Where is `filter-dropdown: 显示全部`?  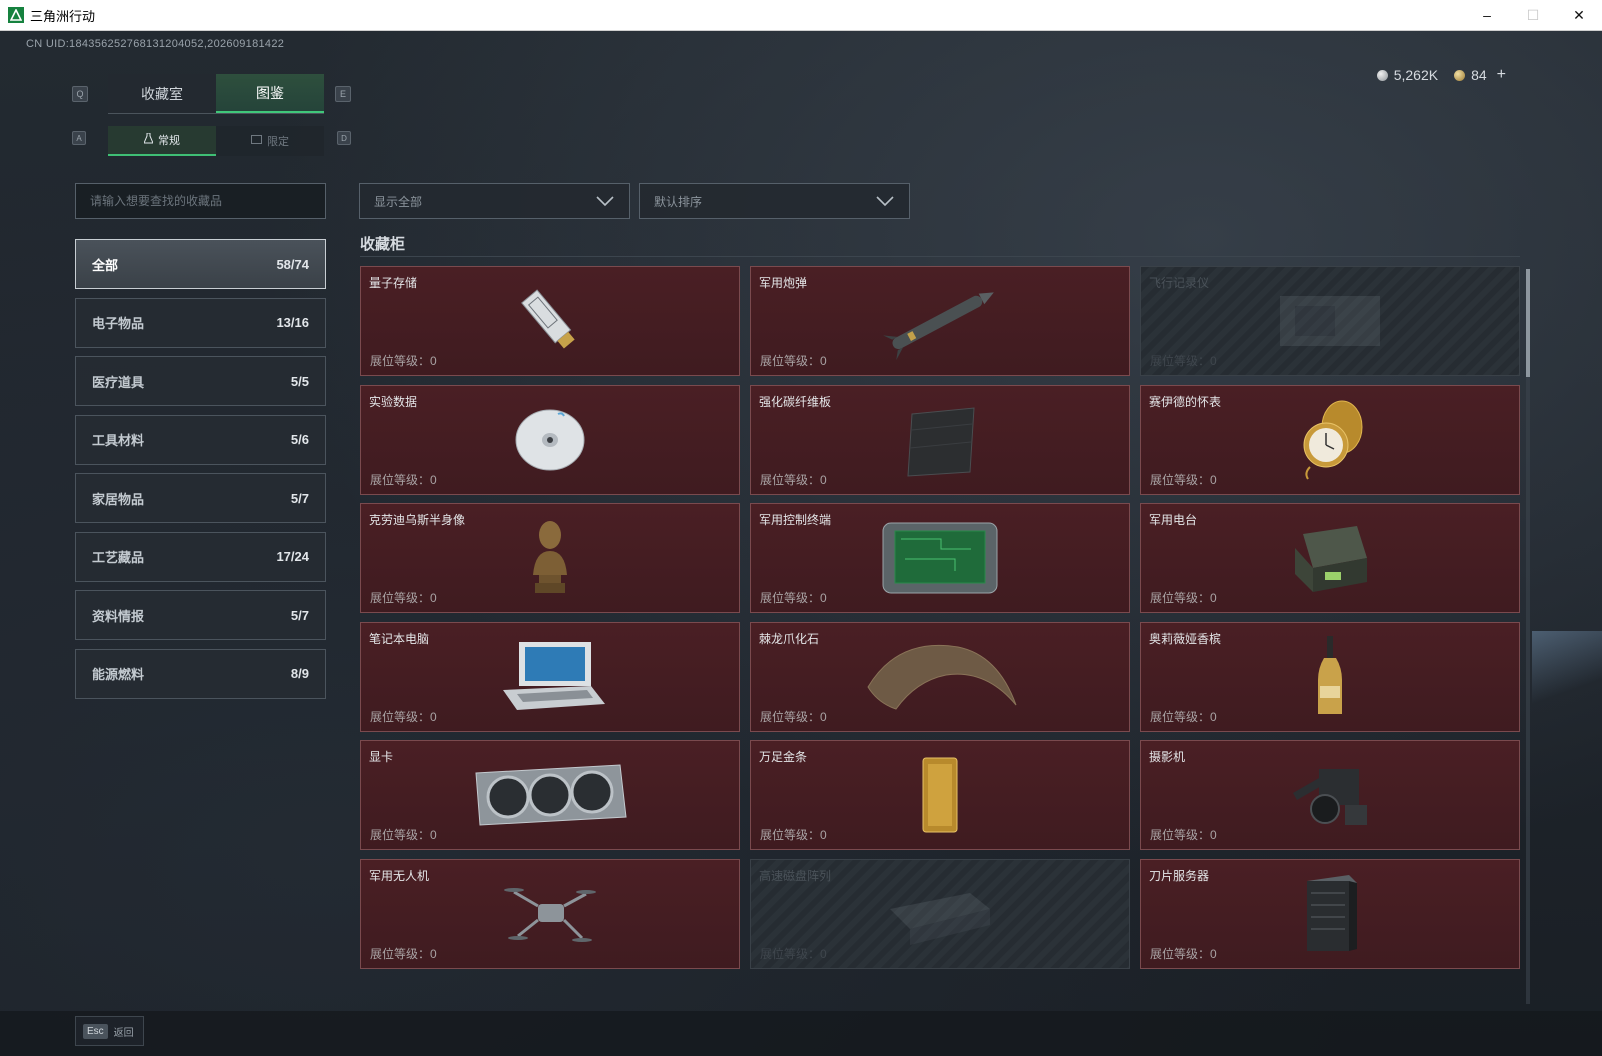 filter-dropdown: 显示全部 is located at coordinates (494, 201).